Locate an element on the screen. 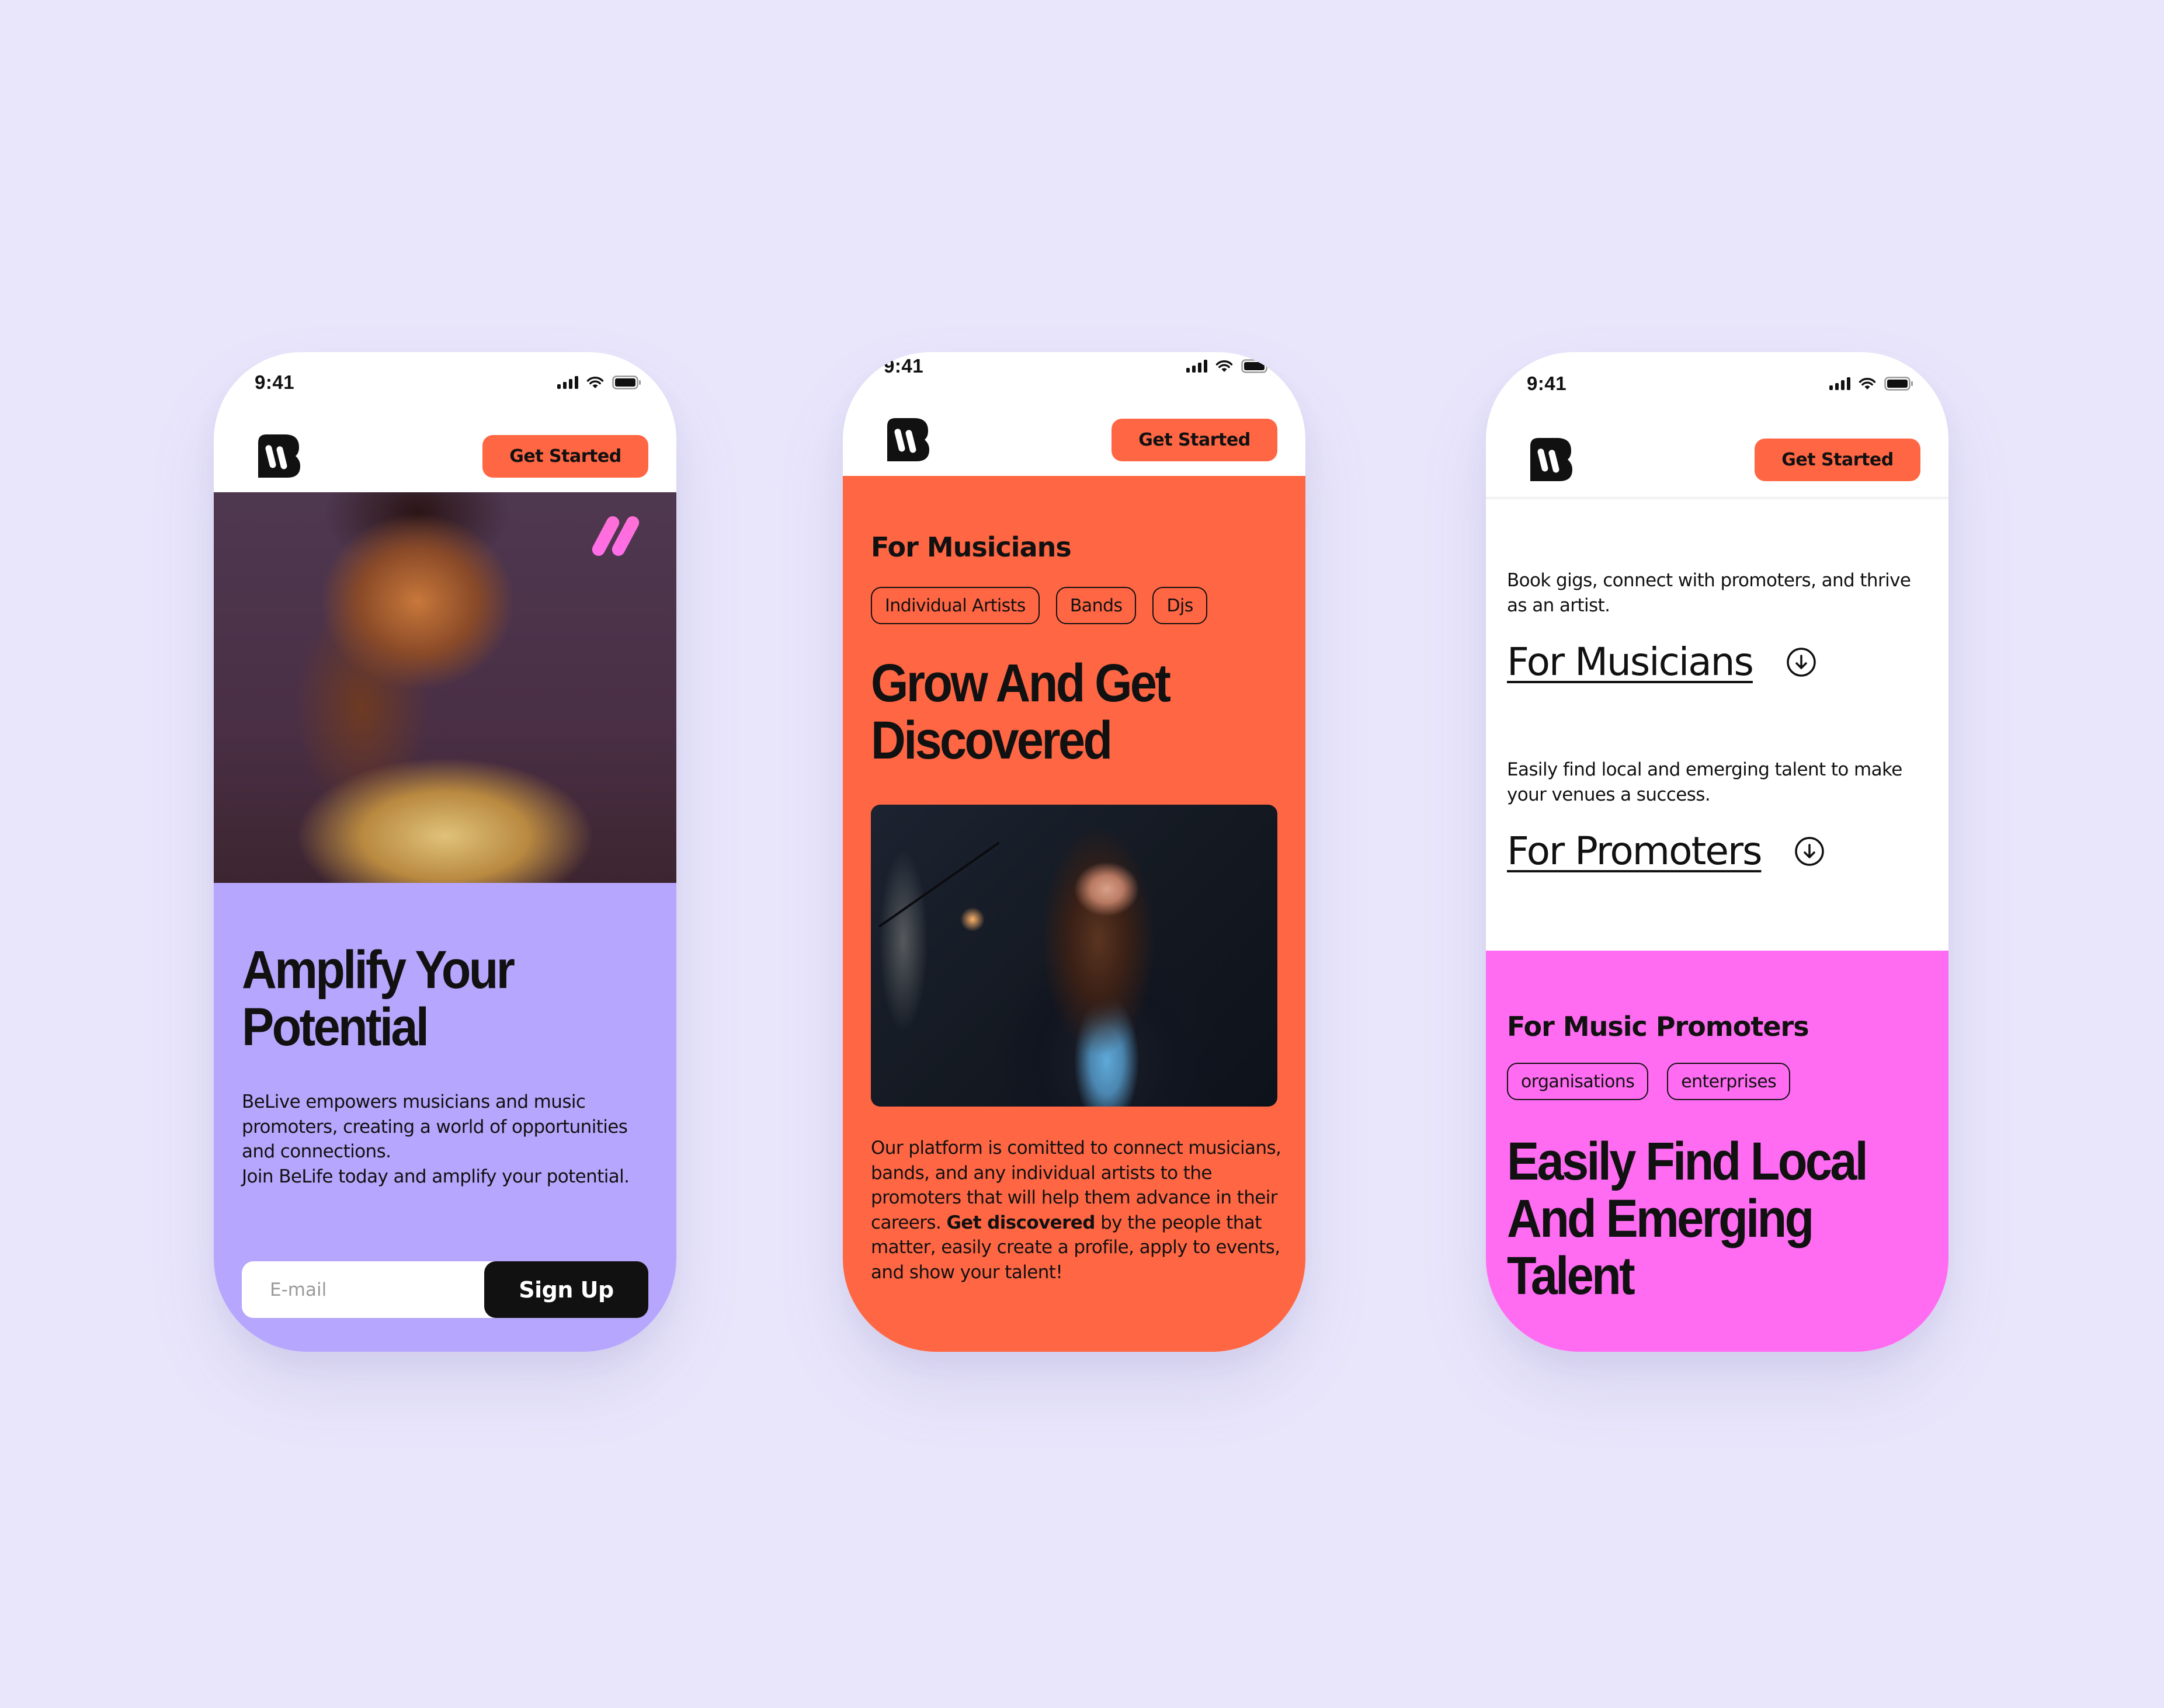 Image resolution: width=2164 pixels, height=1708 pixels. description-emphasis: Get discovered is located at coordinates (1021, 1222).